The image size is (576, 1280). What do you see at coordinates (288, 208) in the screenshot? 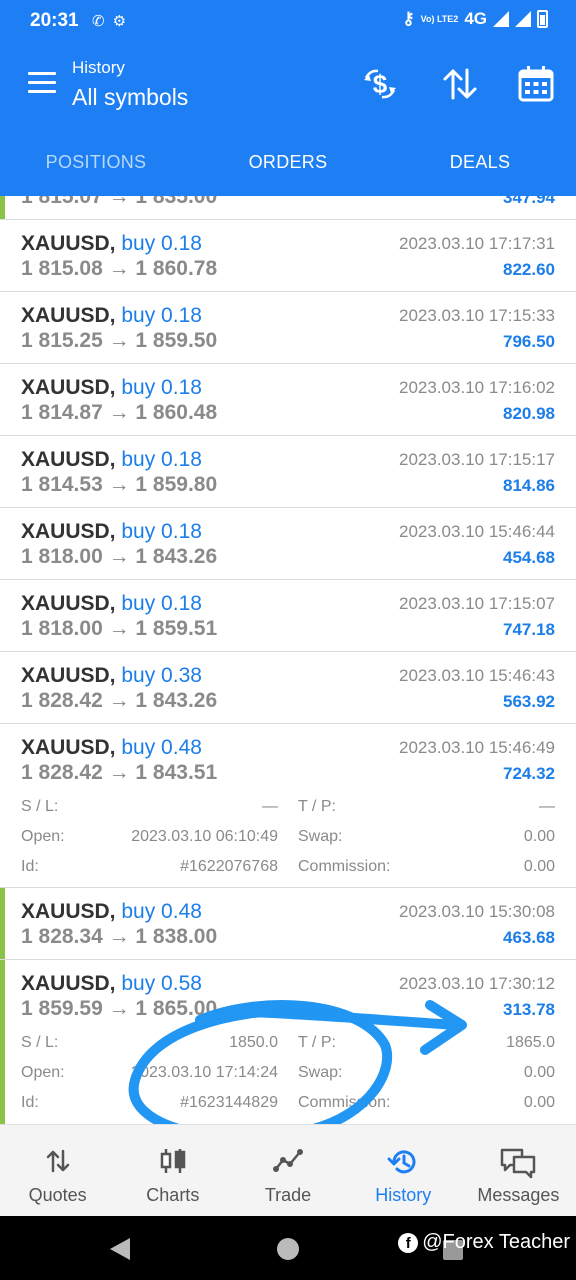
I see `list-item-partial: 1 815.07 → 1 835.00 347.94` at bounding box center [288, 208].